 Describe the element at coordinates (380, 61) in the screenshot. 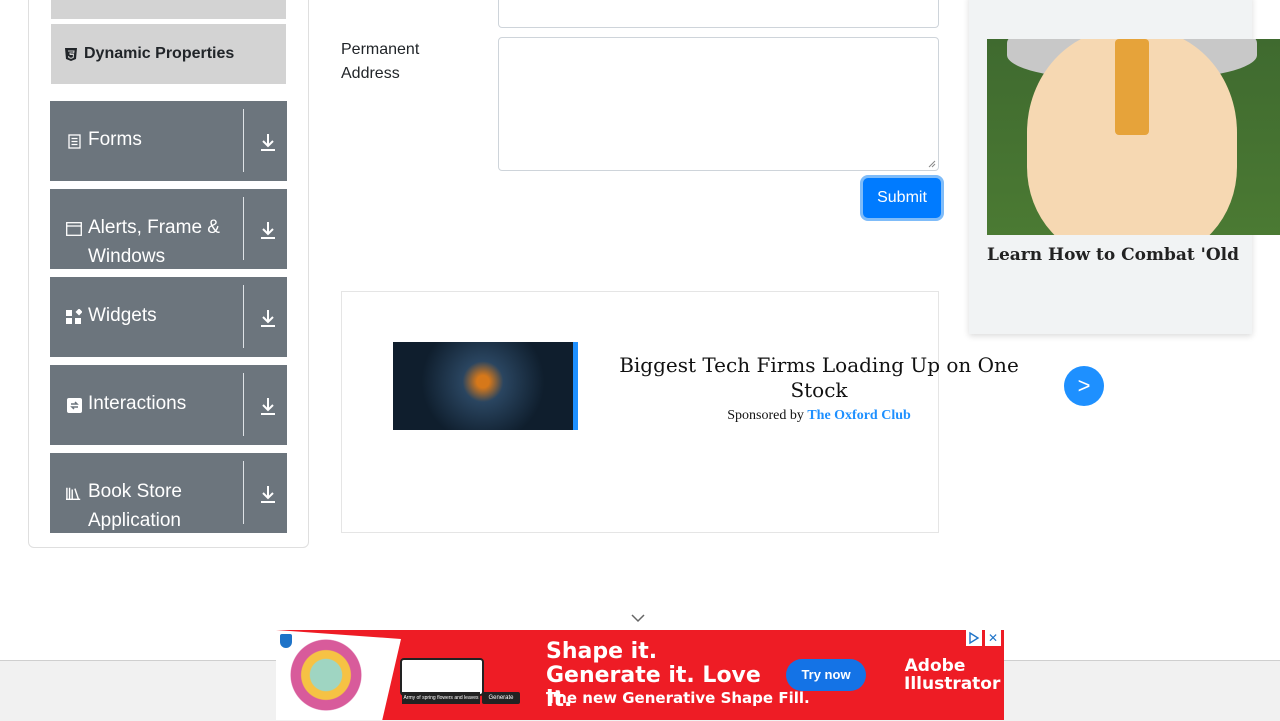

I see `permanent-address-label: Permanent Address` at that location.